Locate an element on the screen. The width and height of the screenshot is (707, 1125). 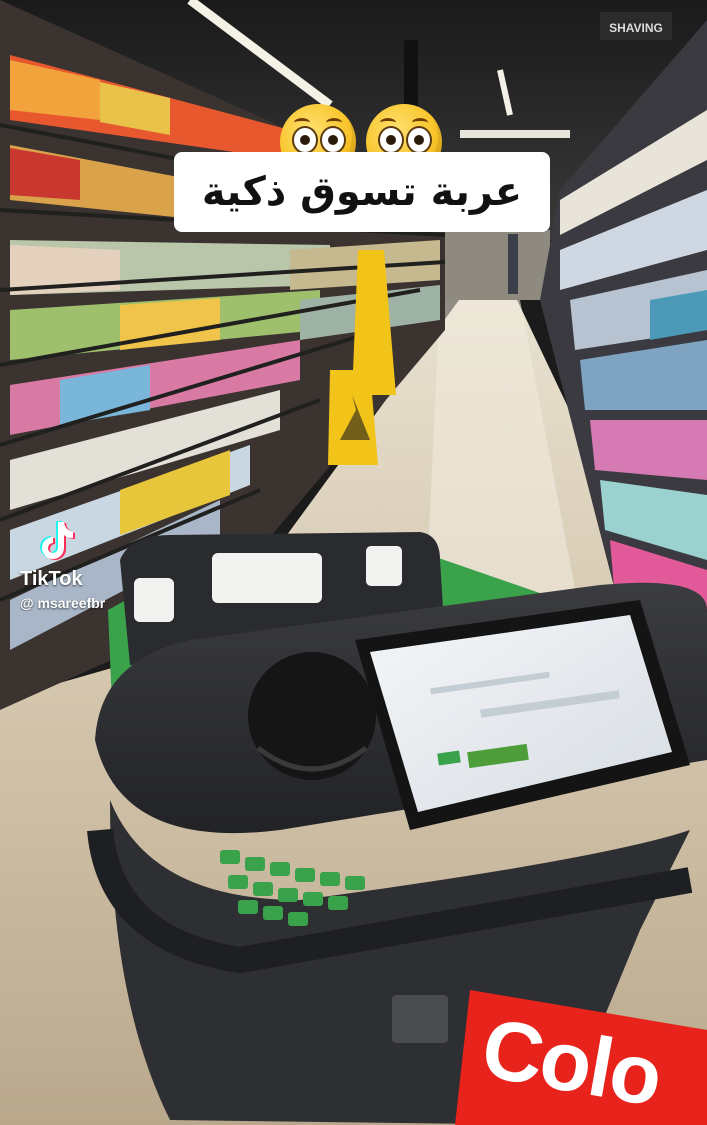
shopper is located at coordinates (513, 264).